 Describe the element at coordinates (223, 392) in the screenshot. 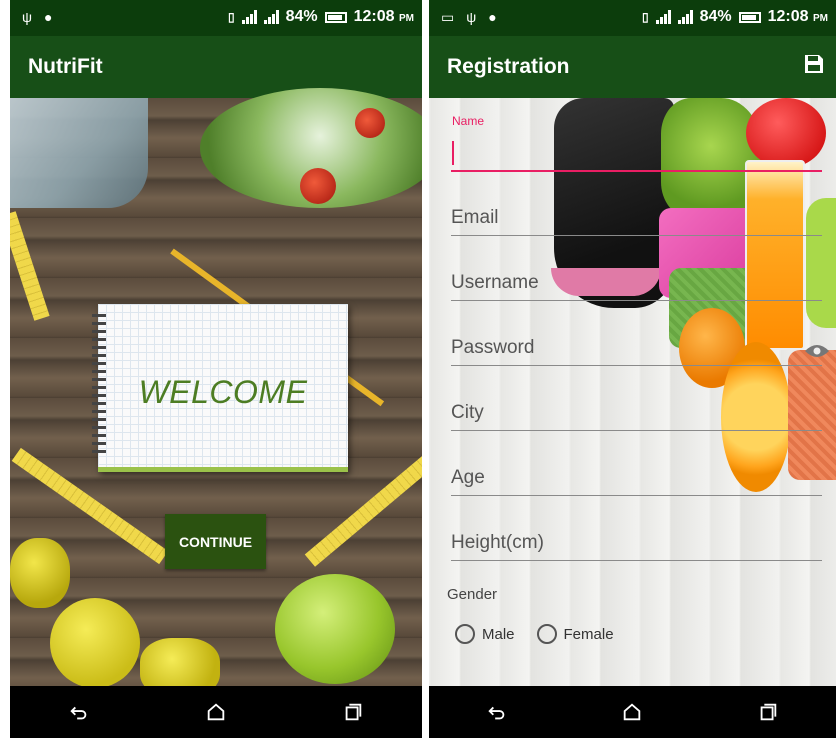

I see `welcome-text: WELCOME` at that location.